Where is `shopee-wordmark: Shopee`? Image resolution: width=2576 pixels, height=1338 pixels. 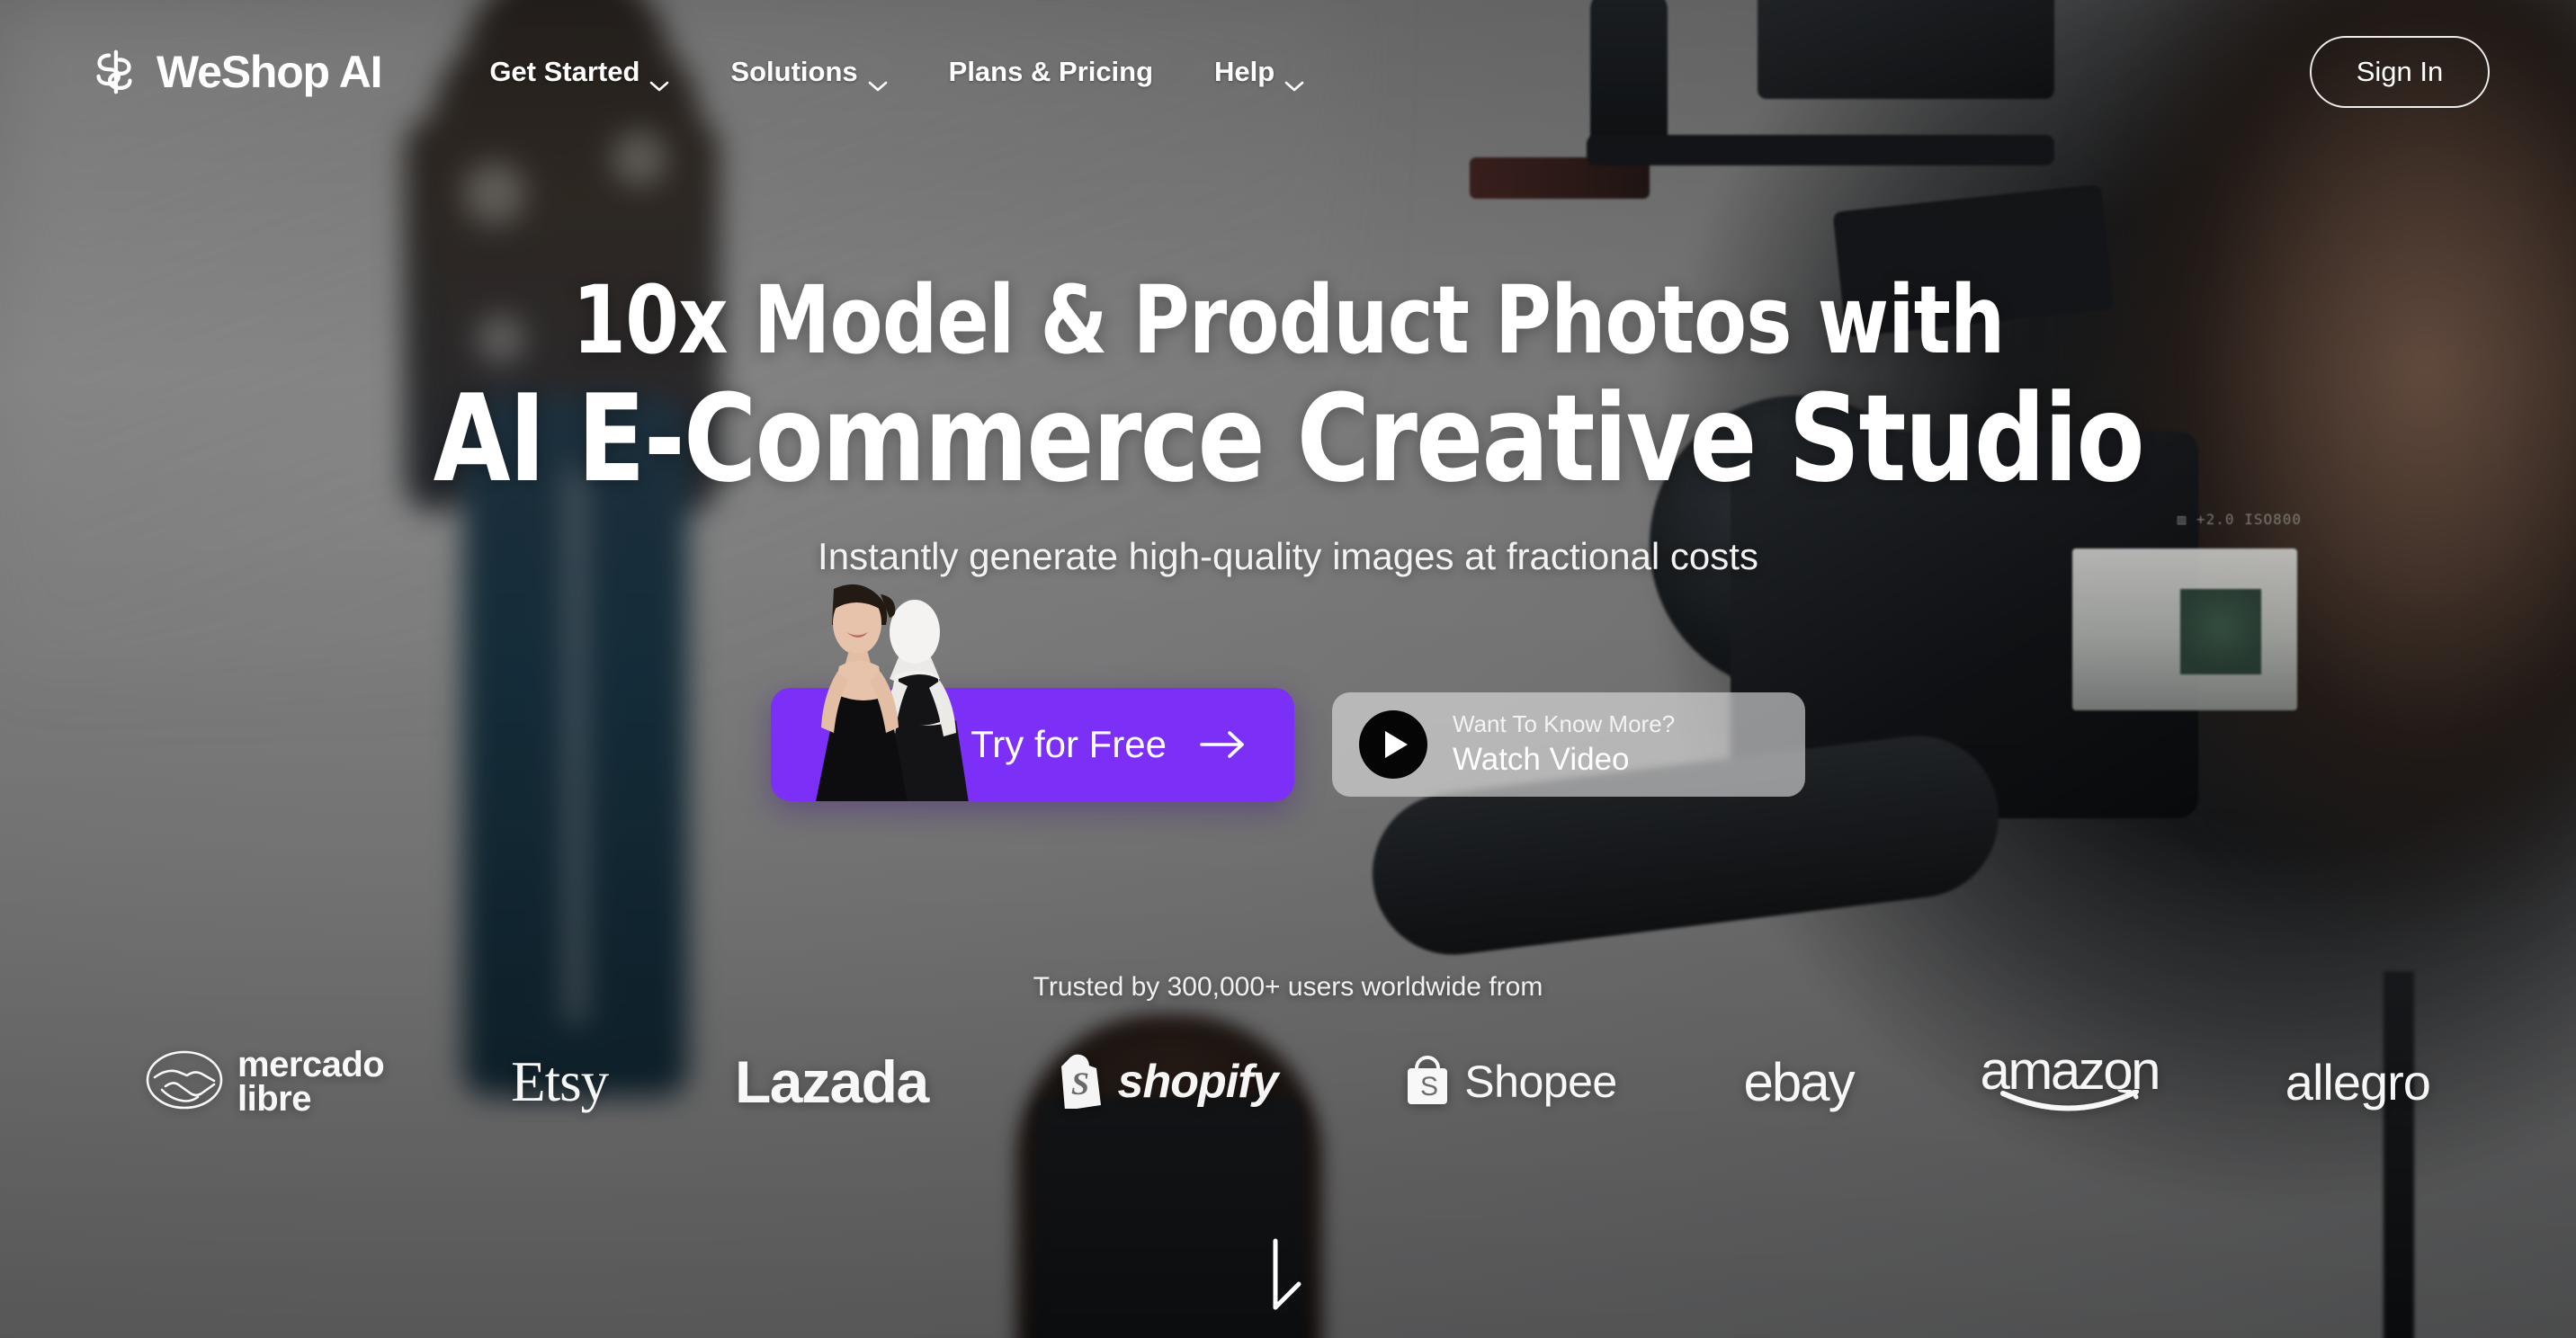 shopee-wordmark: Shopee is located at coordinates (1540, 1082).